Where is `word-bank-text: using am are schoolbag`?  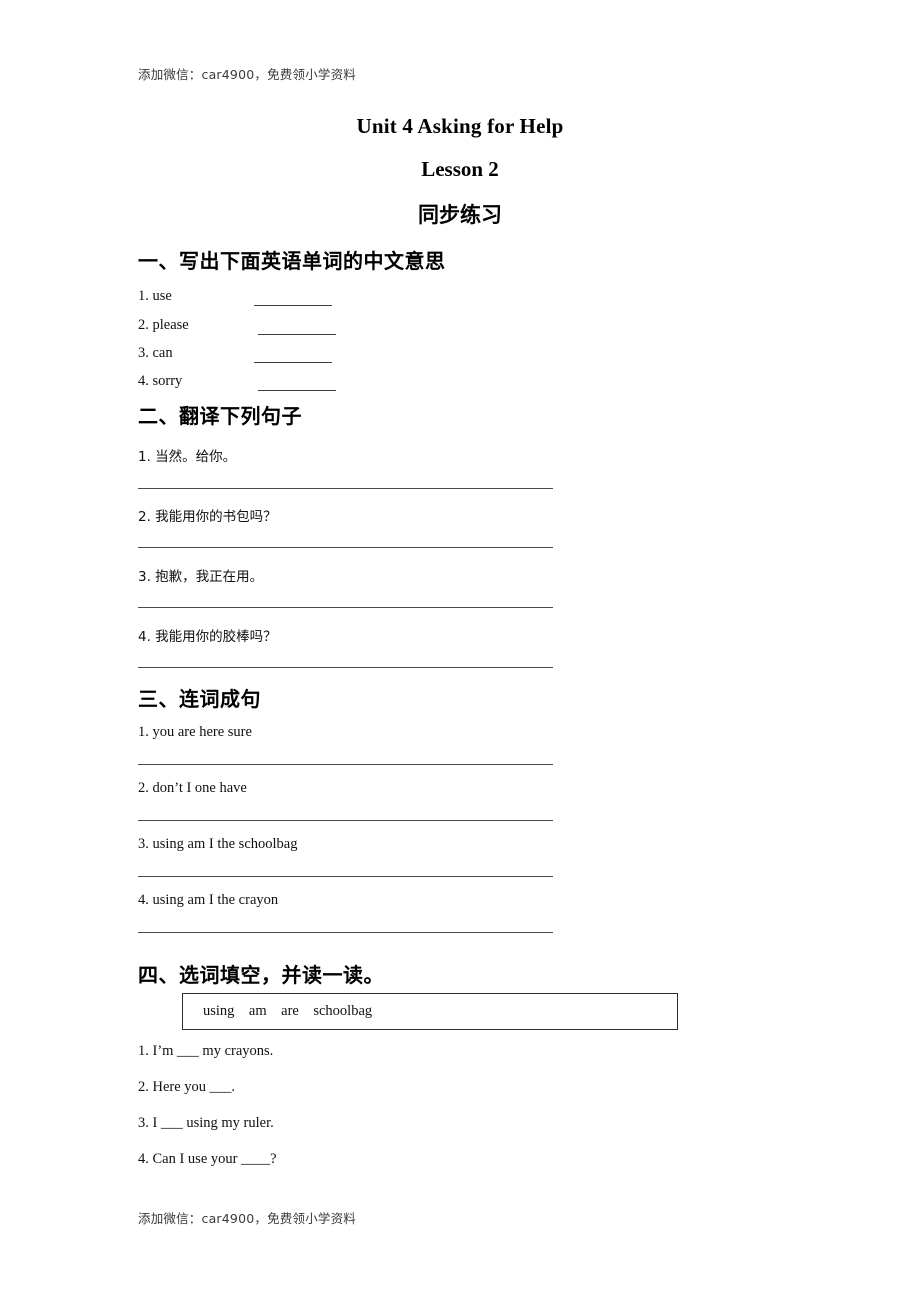 word-bank-text: using am are schoolbag is located at coordinates (288, 1011).